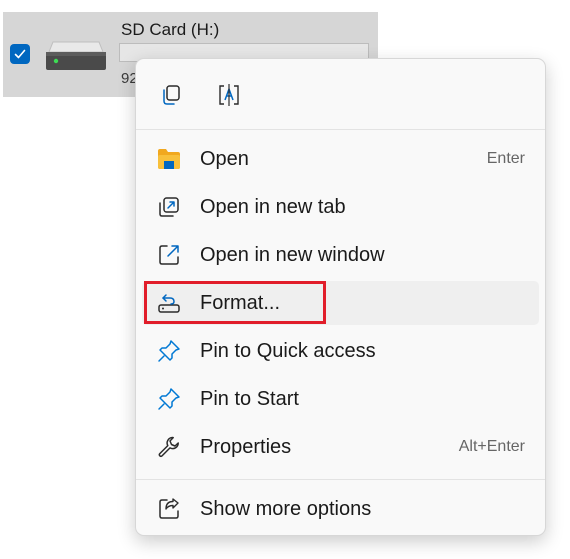  I want to click on open-new-tab-icon, so click(169, 207).